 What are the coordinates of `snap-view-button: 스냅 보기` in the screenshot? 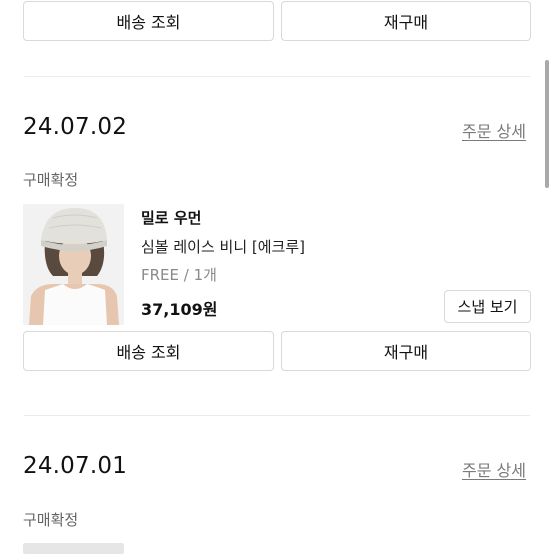 It's located at (487, 306).